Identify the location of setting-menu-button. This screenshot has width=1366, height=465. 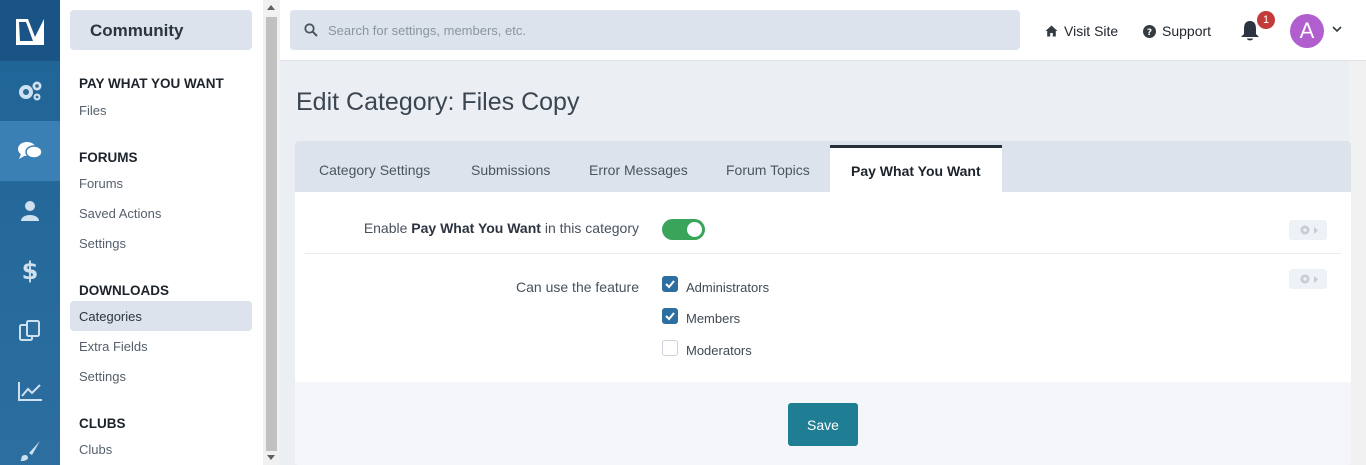
(1308, 230).